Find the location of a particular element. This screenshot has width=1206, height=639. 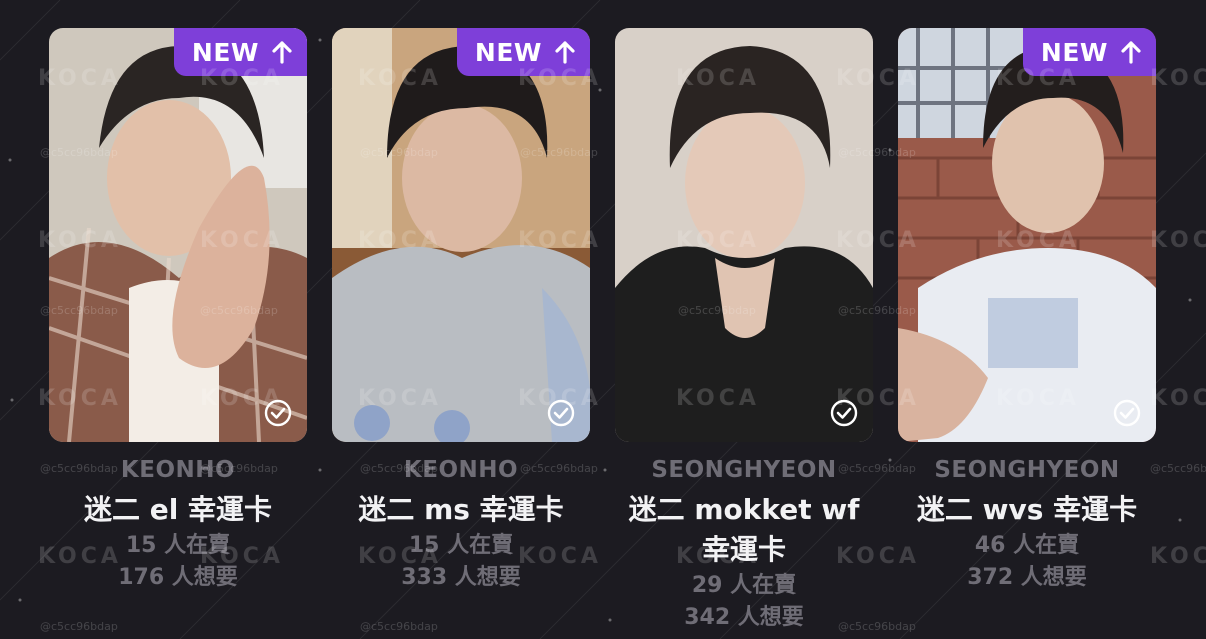

selling-count: 46 人在賣 is located at coordinates (1027, 545).